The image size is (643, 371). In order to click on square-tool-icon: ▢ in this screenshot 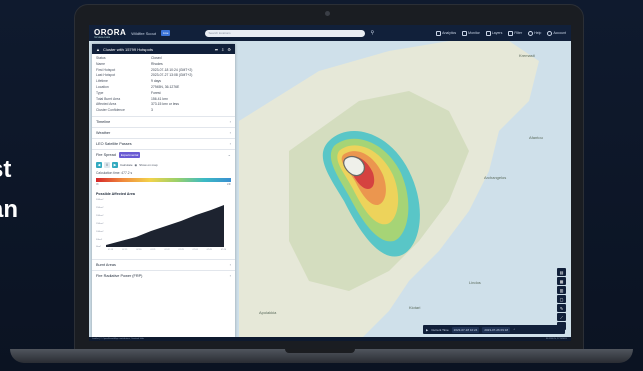, I will do `click(561, 299)`.